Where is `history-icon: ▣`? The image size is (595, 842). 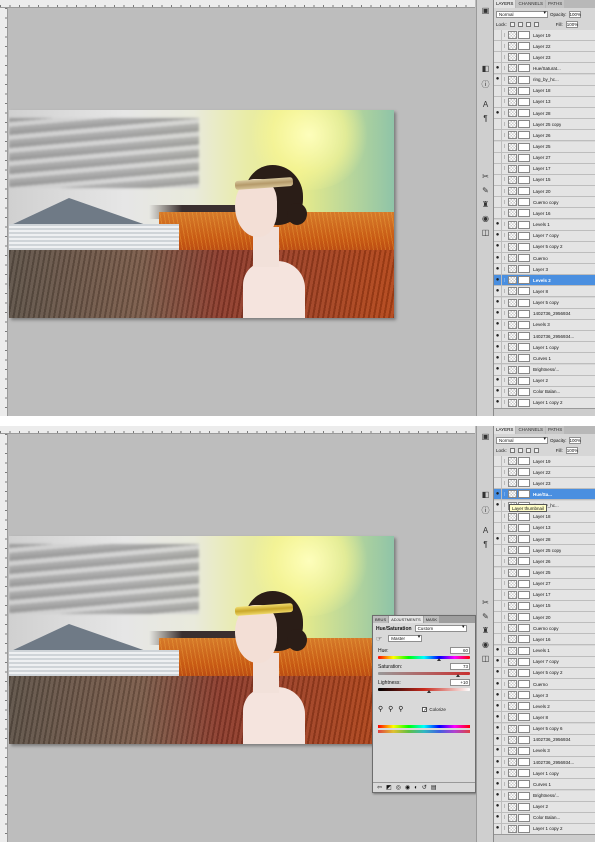 history-icon: ▣ is located at coordinates (485, 11).